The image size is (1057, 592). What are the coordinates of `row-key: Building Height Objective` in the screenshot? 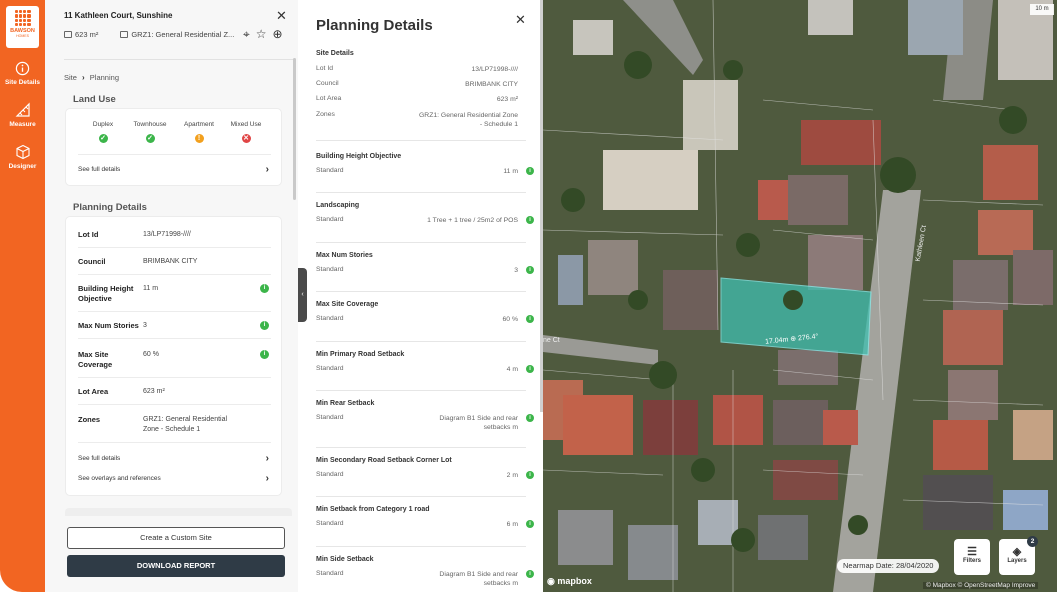 It's located at (106, 293).